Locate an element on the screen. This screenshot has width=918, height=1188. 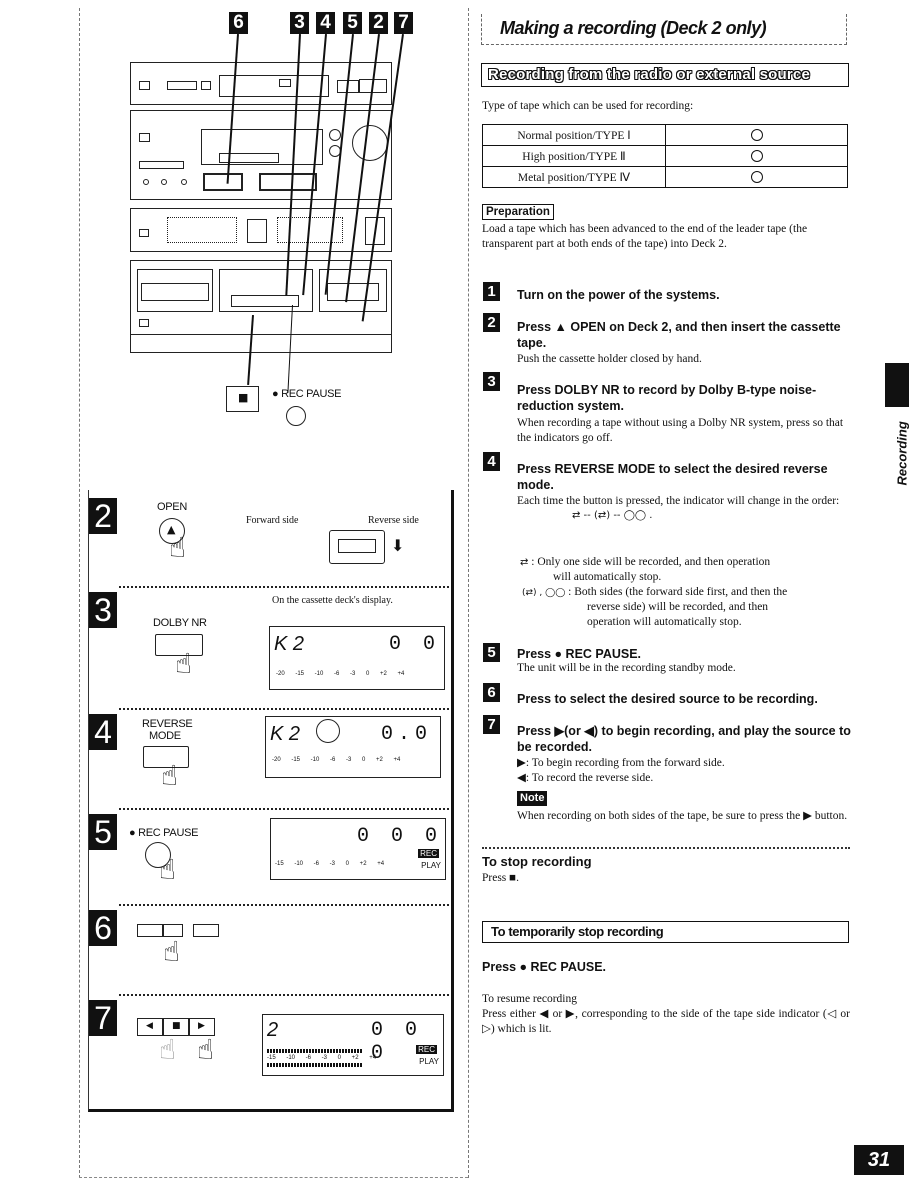
open-label: OPEN is located at coordinates (172, 507).